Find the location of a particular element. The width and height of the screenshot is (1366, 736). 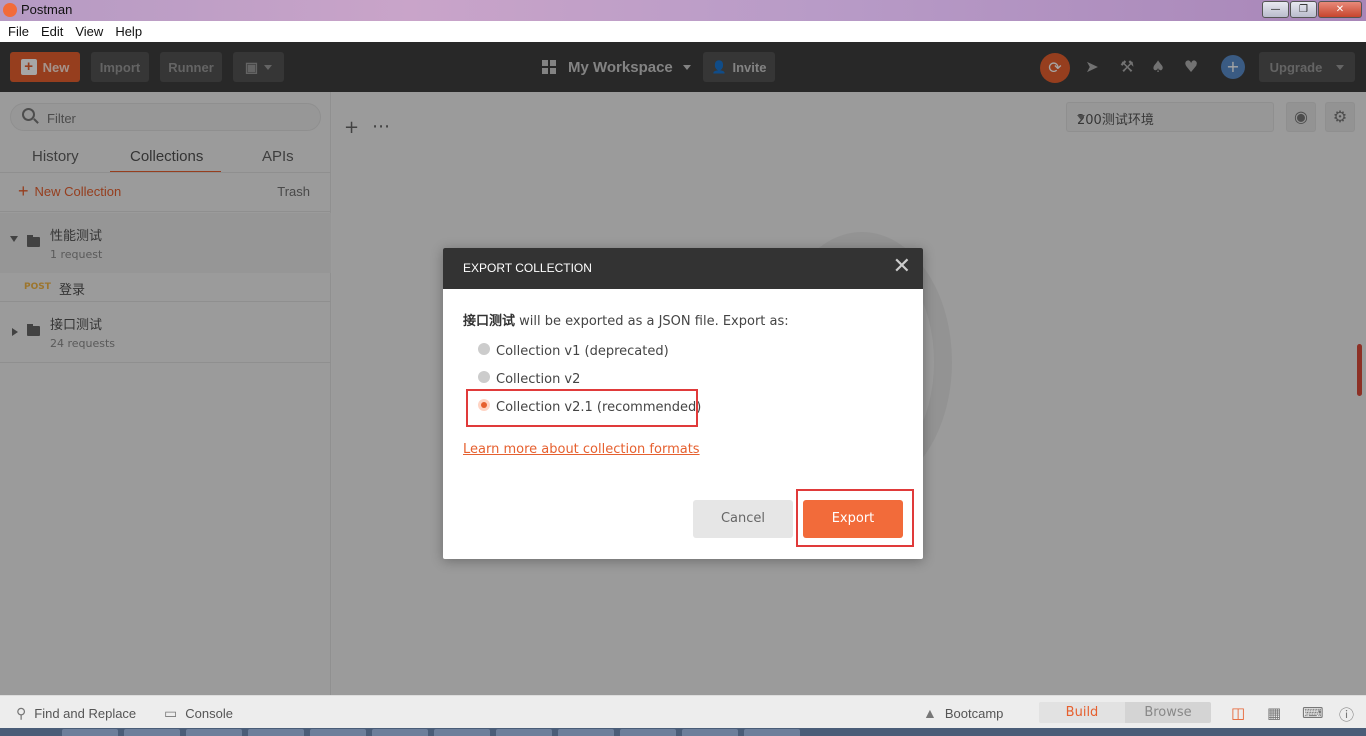

option-collection-v1: Collection v1 (deprecated) is located at coordinates (573, 350).